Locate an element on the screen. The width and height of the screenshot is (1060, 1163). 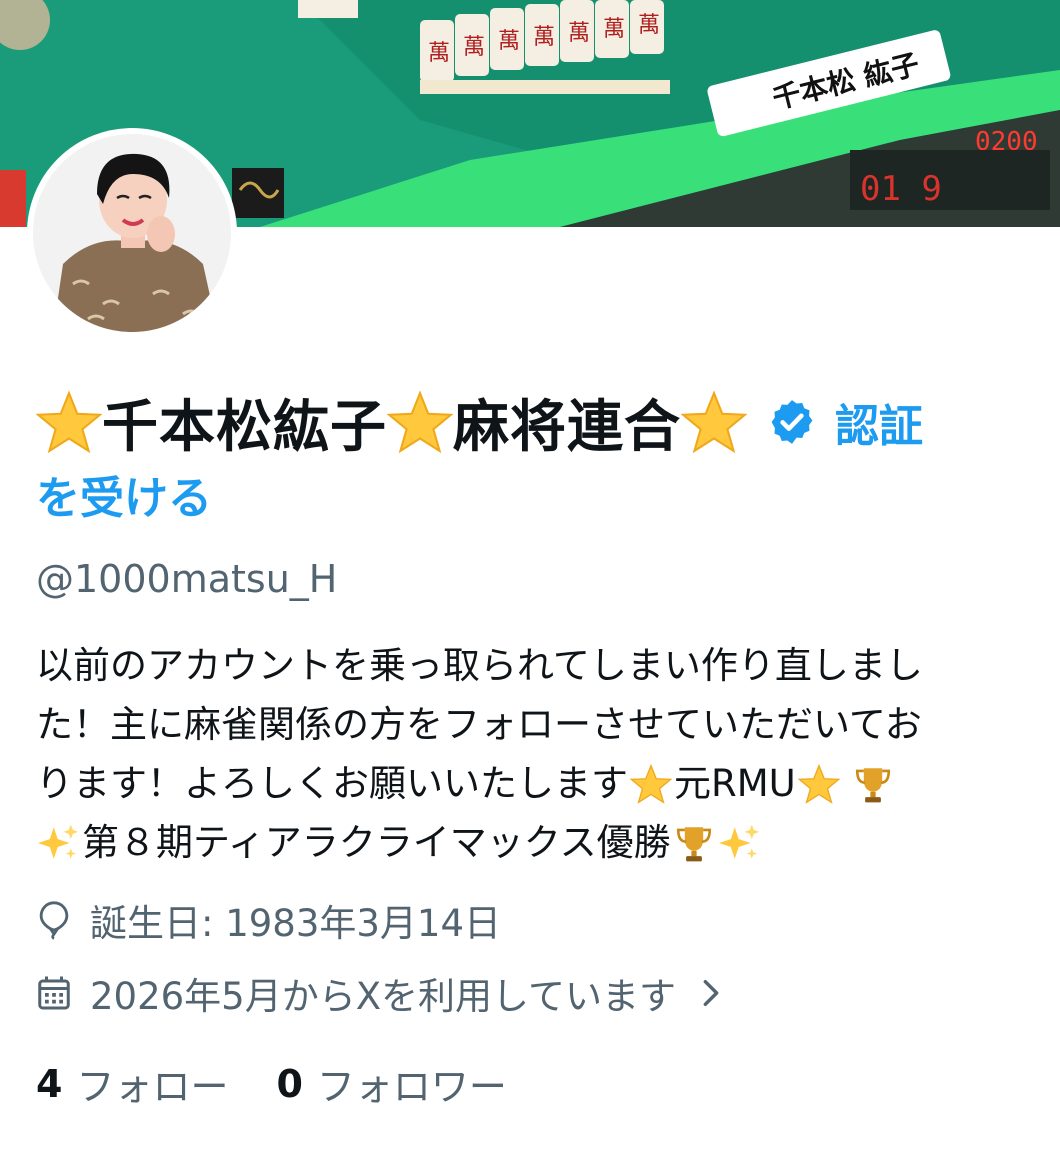
following-link: 4 フォロー is located at coordinates (132, 1083).